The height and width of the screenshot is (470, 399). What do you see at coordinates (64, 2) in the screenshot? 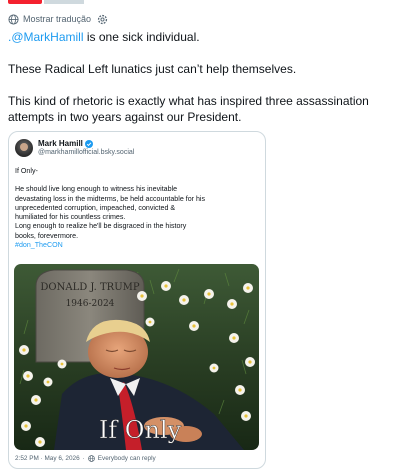
I see `tab-indicator` at bounding box center [64, 2].